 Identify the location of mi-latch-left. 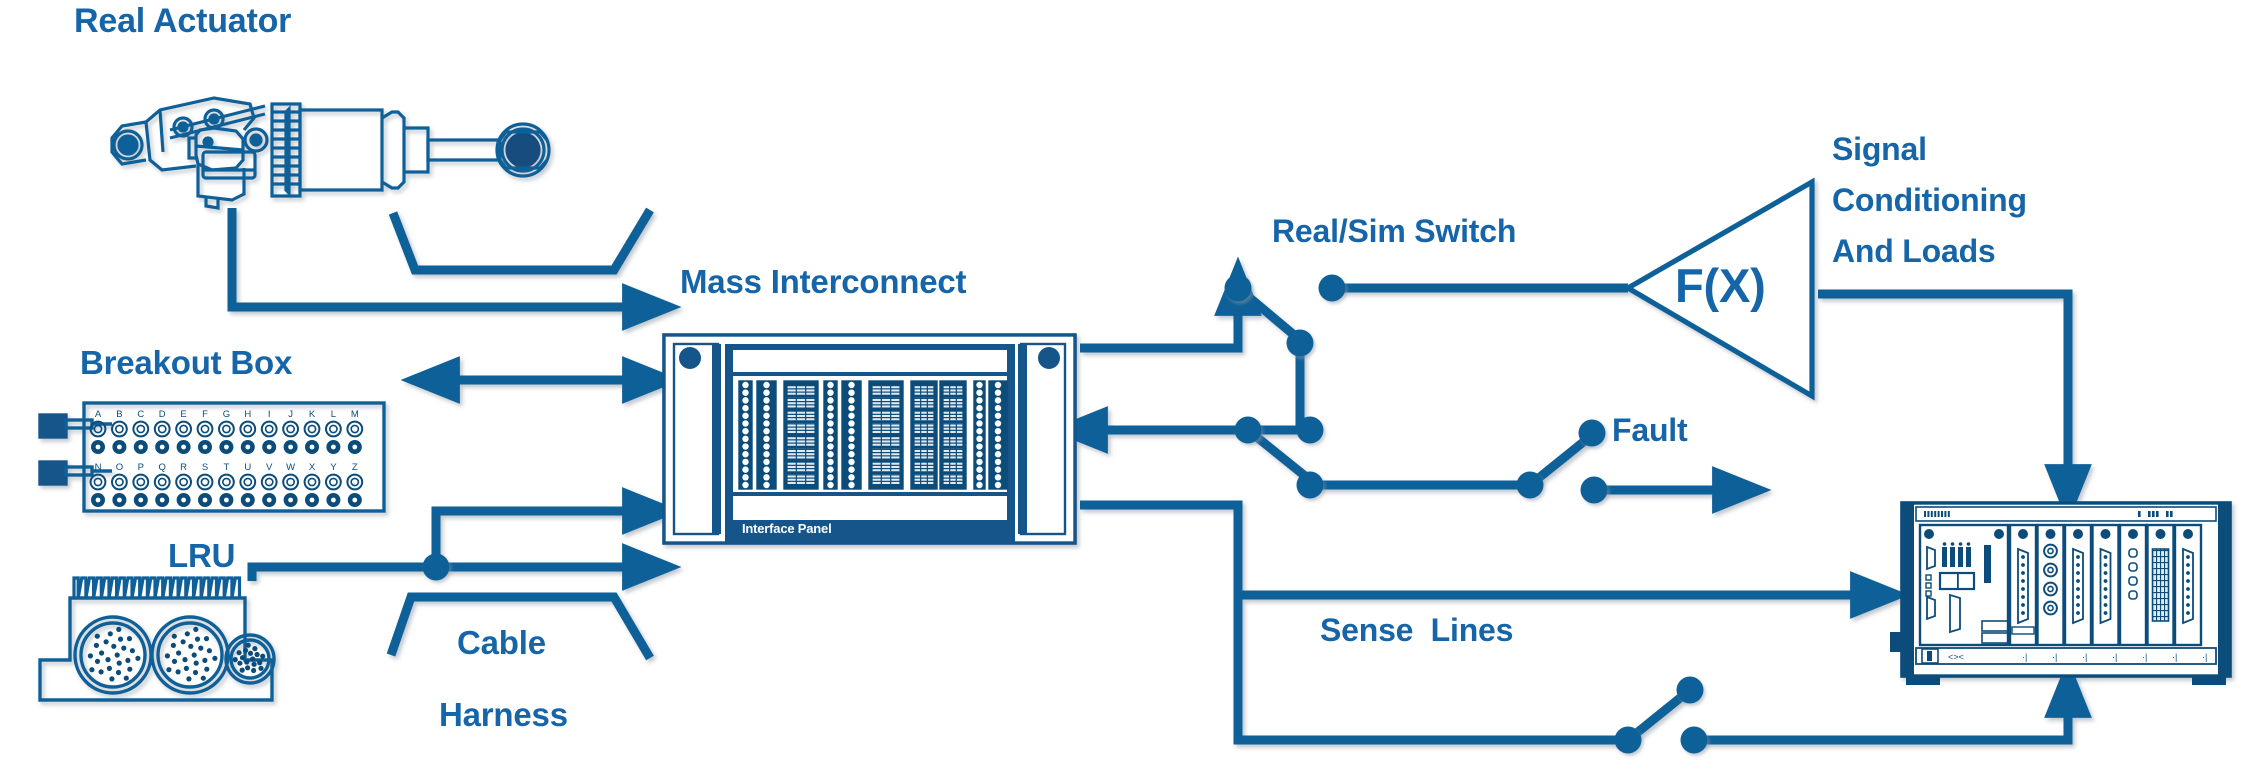
(690, 358).